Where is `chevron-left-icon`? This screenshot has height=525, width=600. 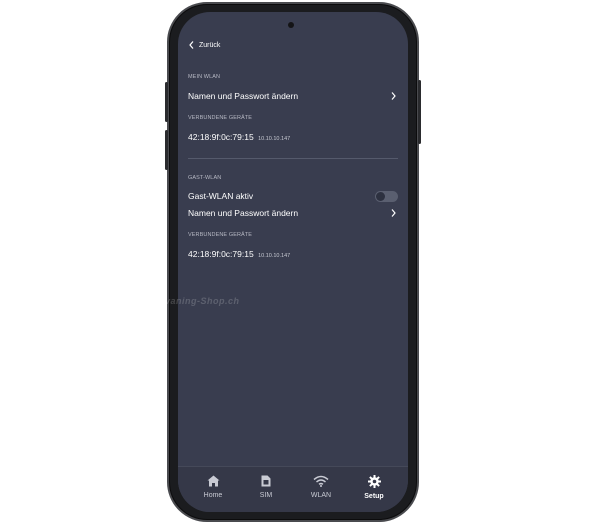 chevron-left-icon is located at coordinates (191, 45).